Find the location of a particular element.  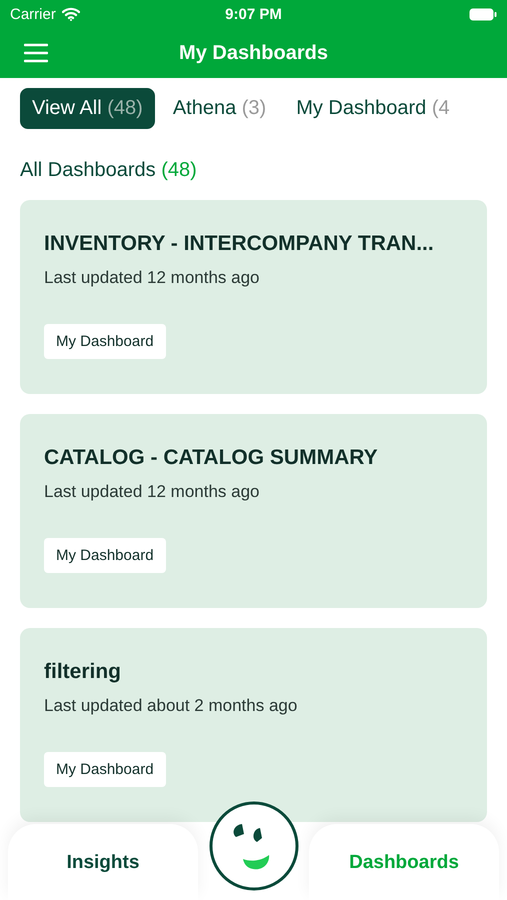

last-updated-text: Last updated about 2 months ago is located at coordinates (171, 706).